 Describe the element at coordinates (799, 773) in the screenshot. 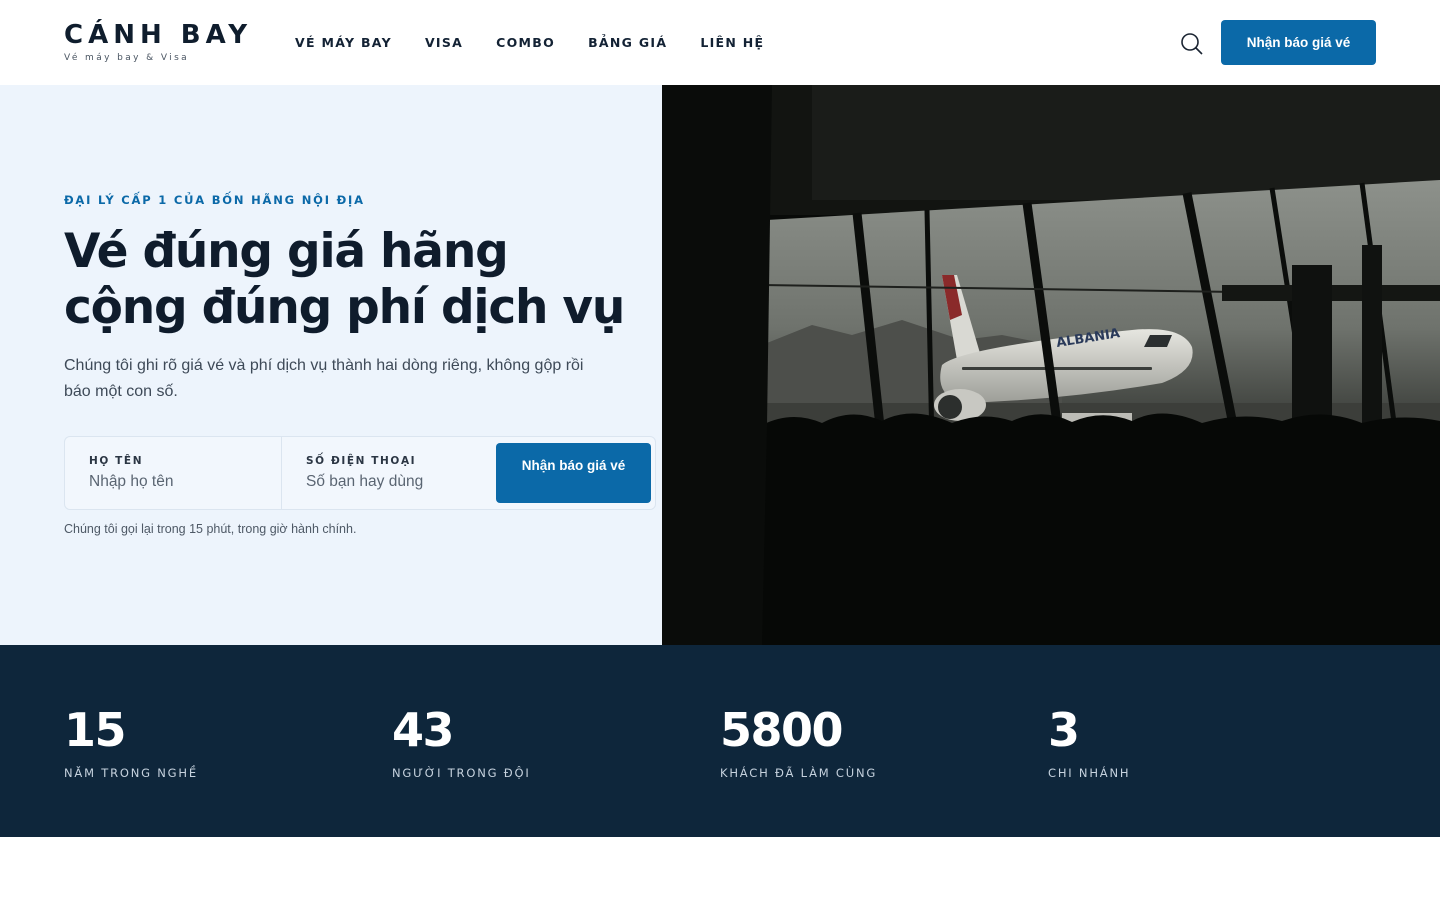

I see `stat-label: KHÁCH ĐÃ LÀM CÙNG` at that location.